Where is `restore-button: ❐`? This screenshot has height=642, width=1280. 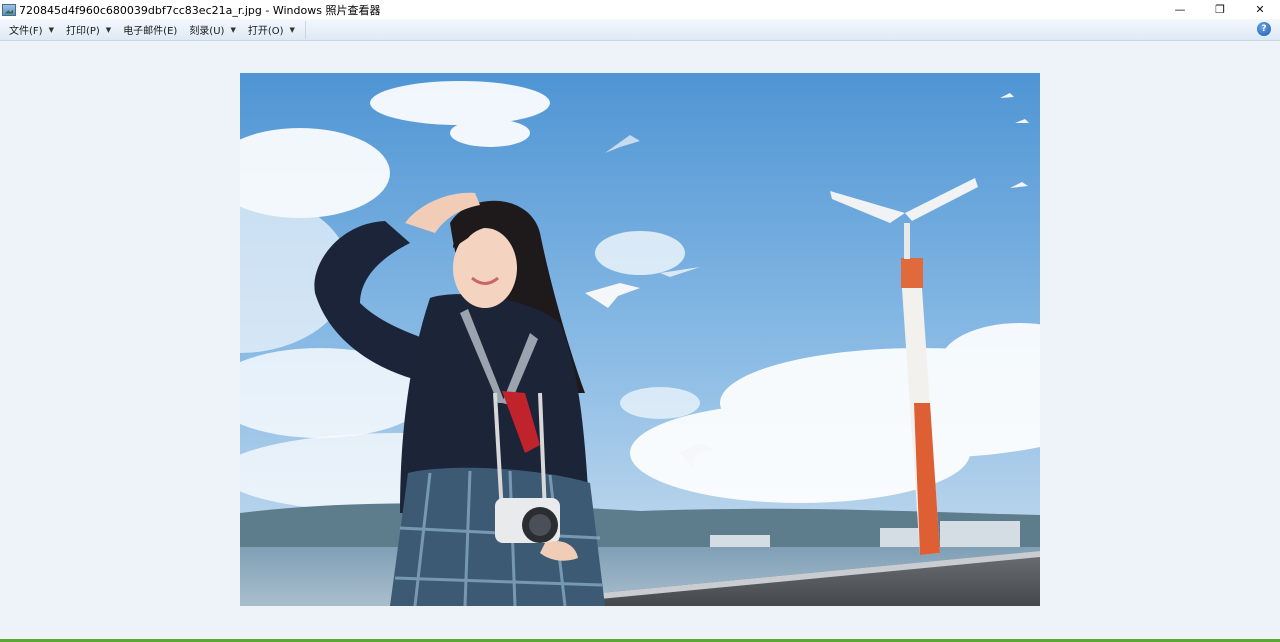 restore-button: ❐ is located at coordinates (1220, 9).